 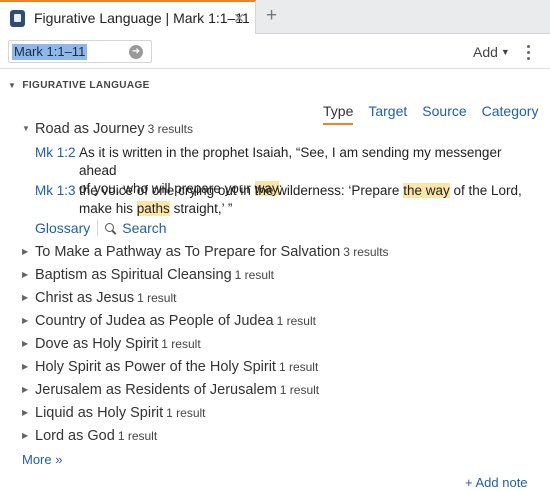 I want to click on section-header: ▼ FIGURATIVE LANGUAGE, so click(x=79, y=85).